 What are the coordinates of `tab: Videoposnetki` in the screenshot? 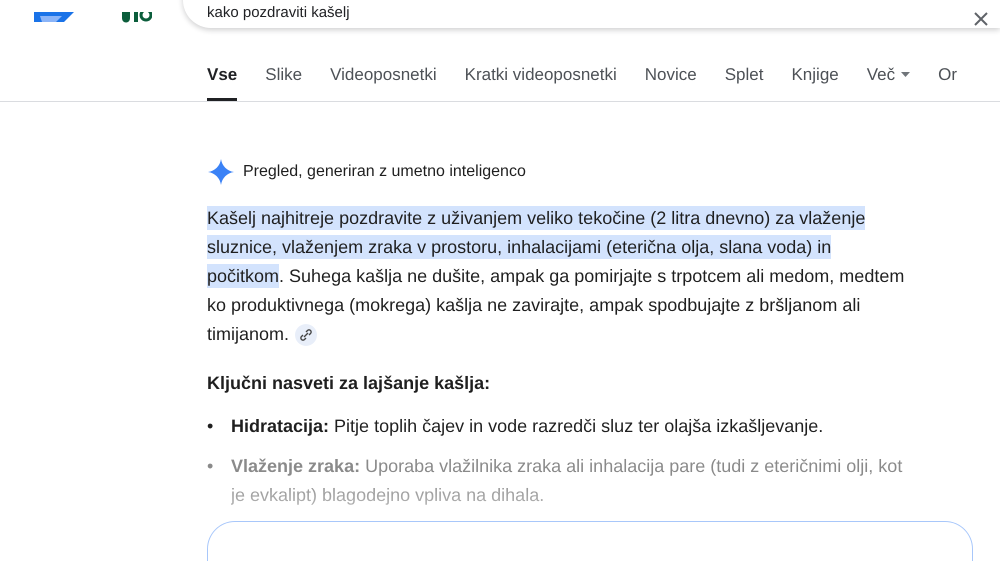 It's located at (383, 77).